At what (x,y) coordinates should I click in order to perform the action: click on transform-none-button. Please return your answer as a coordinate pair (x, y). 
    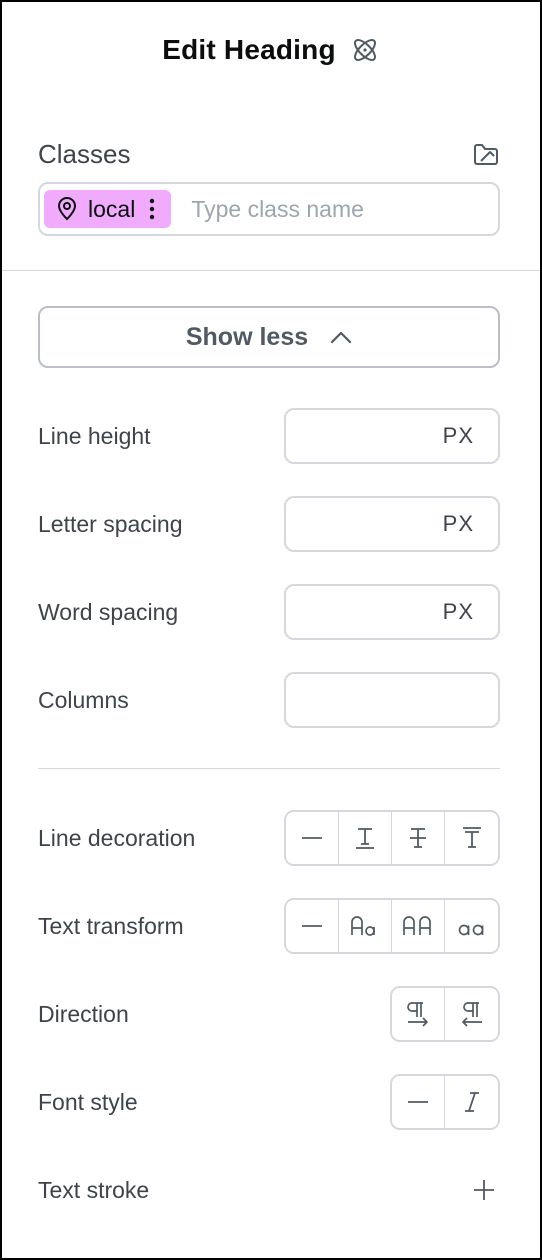
    Looking at the image, I should click on (312, 926).